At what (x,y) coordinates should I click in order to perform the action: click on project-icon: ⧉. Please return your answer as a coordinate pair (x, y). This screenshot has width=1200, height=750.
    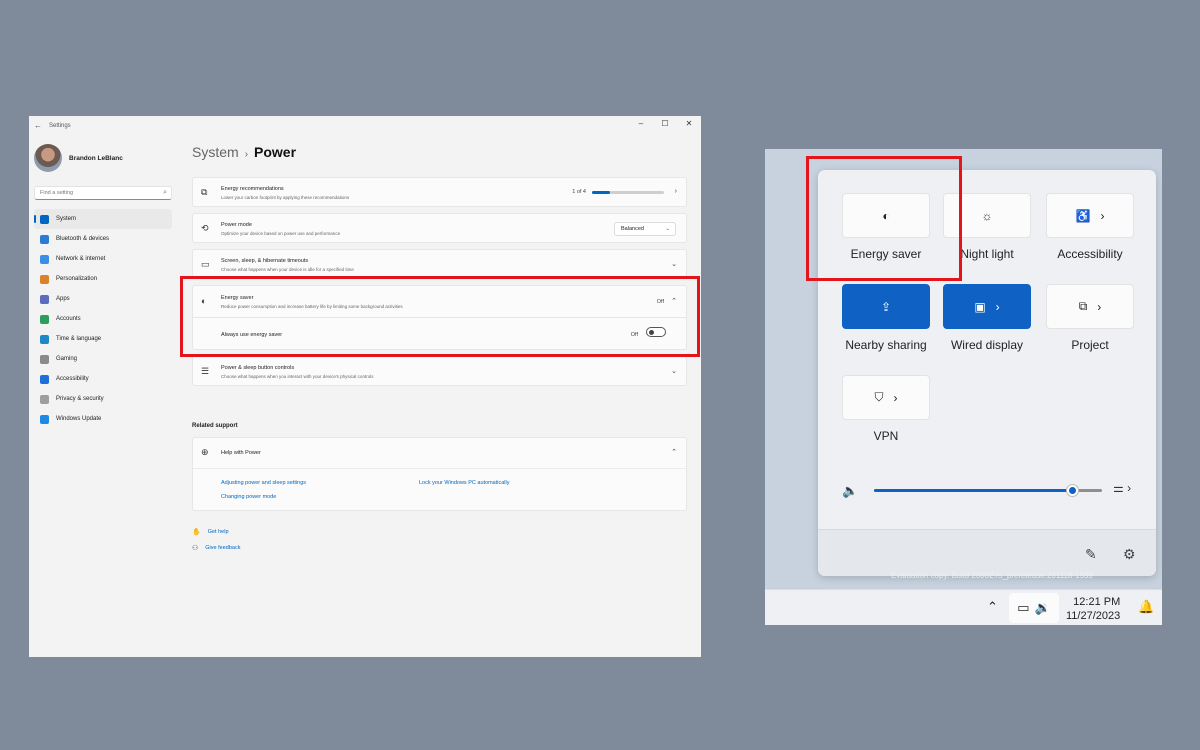
    Looking at the image, I should click on (1083, 306).